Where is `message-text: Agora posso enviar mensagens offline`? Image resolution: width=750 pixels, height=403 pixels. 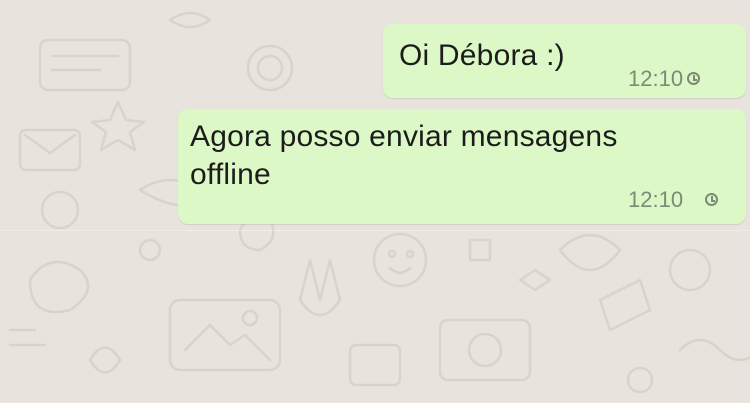
message-text: Agora posso enviar mensagens offline is located at coordinates (404, 155).